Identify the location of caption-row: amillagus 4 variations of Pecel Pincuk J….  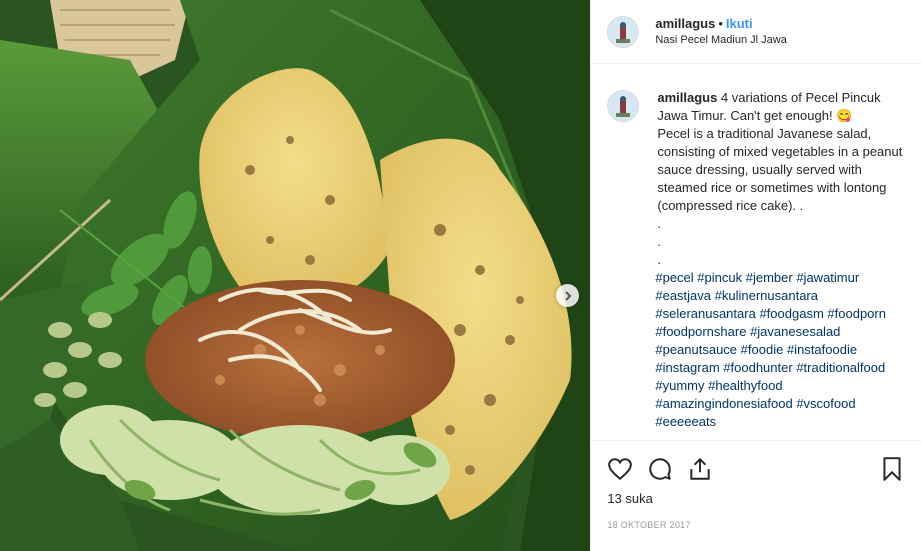
(756, 167).